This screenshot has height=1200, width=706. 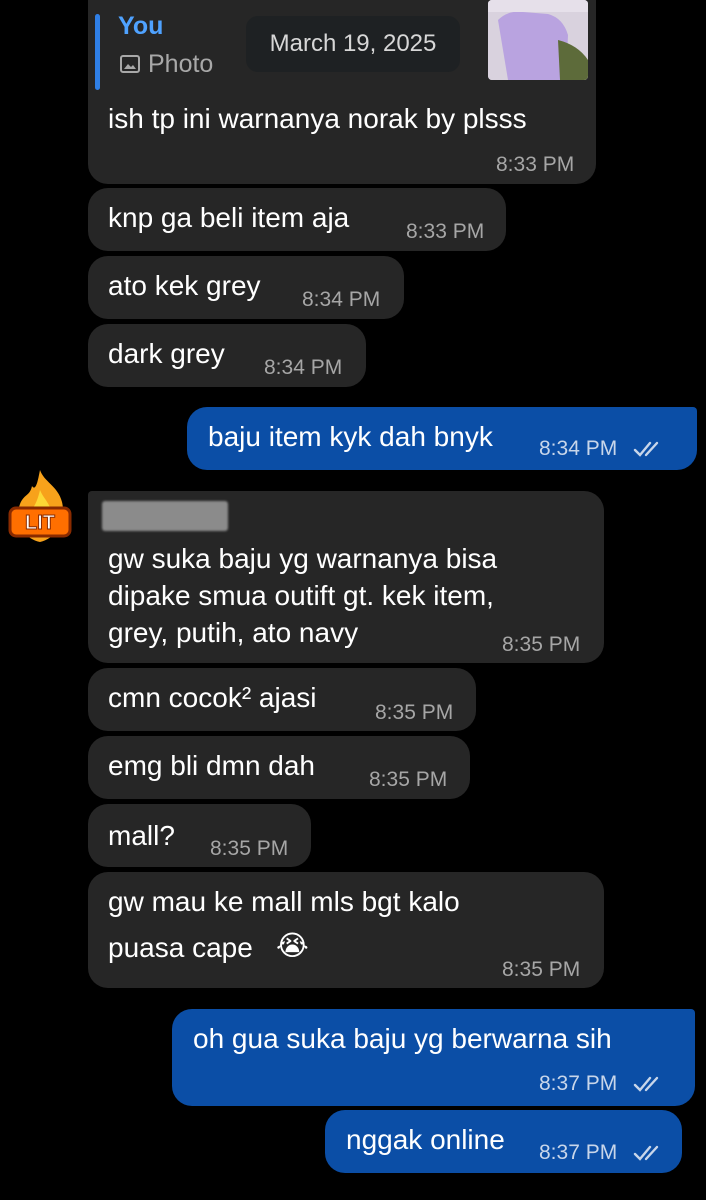 What do you see at coordinates (40, 523) in the screenshot?
I see `sticker-text: LIT` at bounding box center [40, 523].